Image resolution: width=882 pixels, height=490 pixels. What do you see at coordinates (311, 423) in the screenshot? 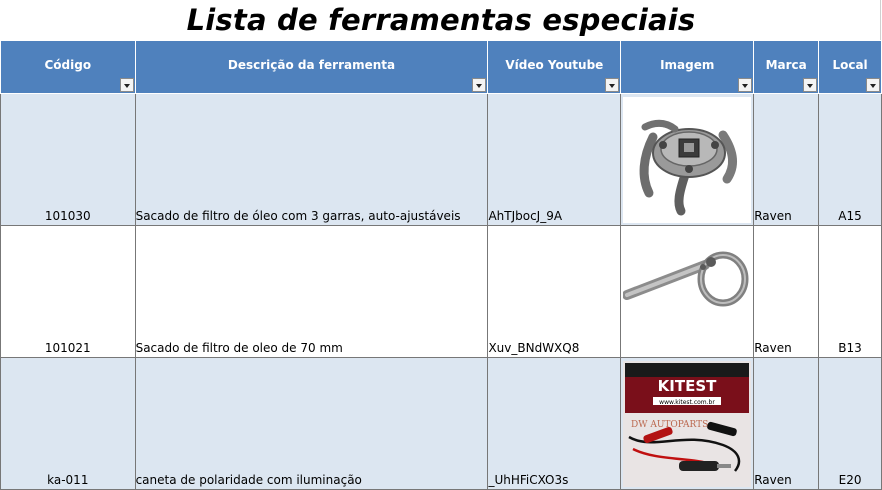
I see `cell-descricao: caneta de polaridade com iluminação` at bounding box center [311, 423].